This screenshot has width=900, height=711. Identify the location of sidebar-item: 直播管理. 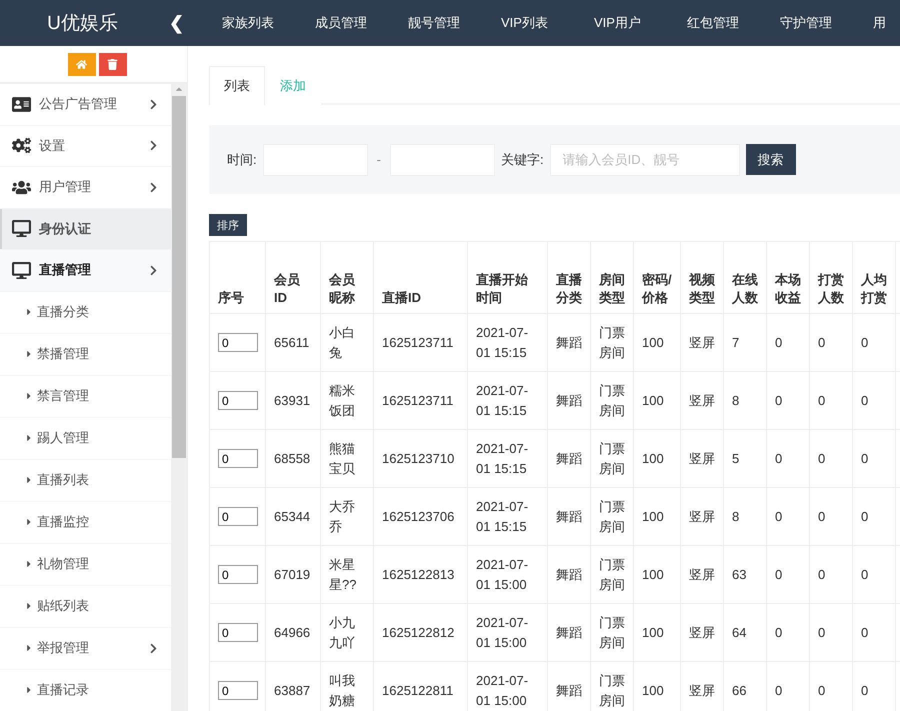
(86, 271).